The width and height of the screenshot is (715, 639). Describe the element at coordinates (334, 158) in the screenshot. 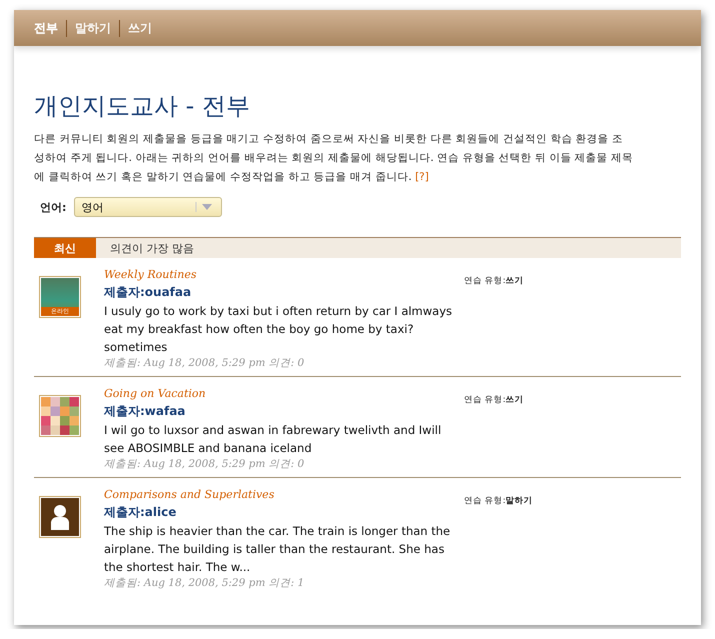

I see `description-text: 다른 커뮤니티 회원의 제출물을 등급을 매기고 수정하여 줌으로써 자신을 비롯한 다른 회원들에 건설적인 학습 환경을 조성하여 주게 됩니다. 아래는 귀하의 언어를 배우려는 회원의 제출물에 해당됩니다. 연습 유형을 선택한 뒤 이들 제출물 제목에 클릭하여 쓰기 혹은 말하기 연습물에 수정작업을 하고 등급을 매겨 줍니다. [?]` at that location.